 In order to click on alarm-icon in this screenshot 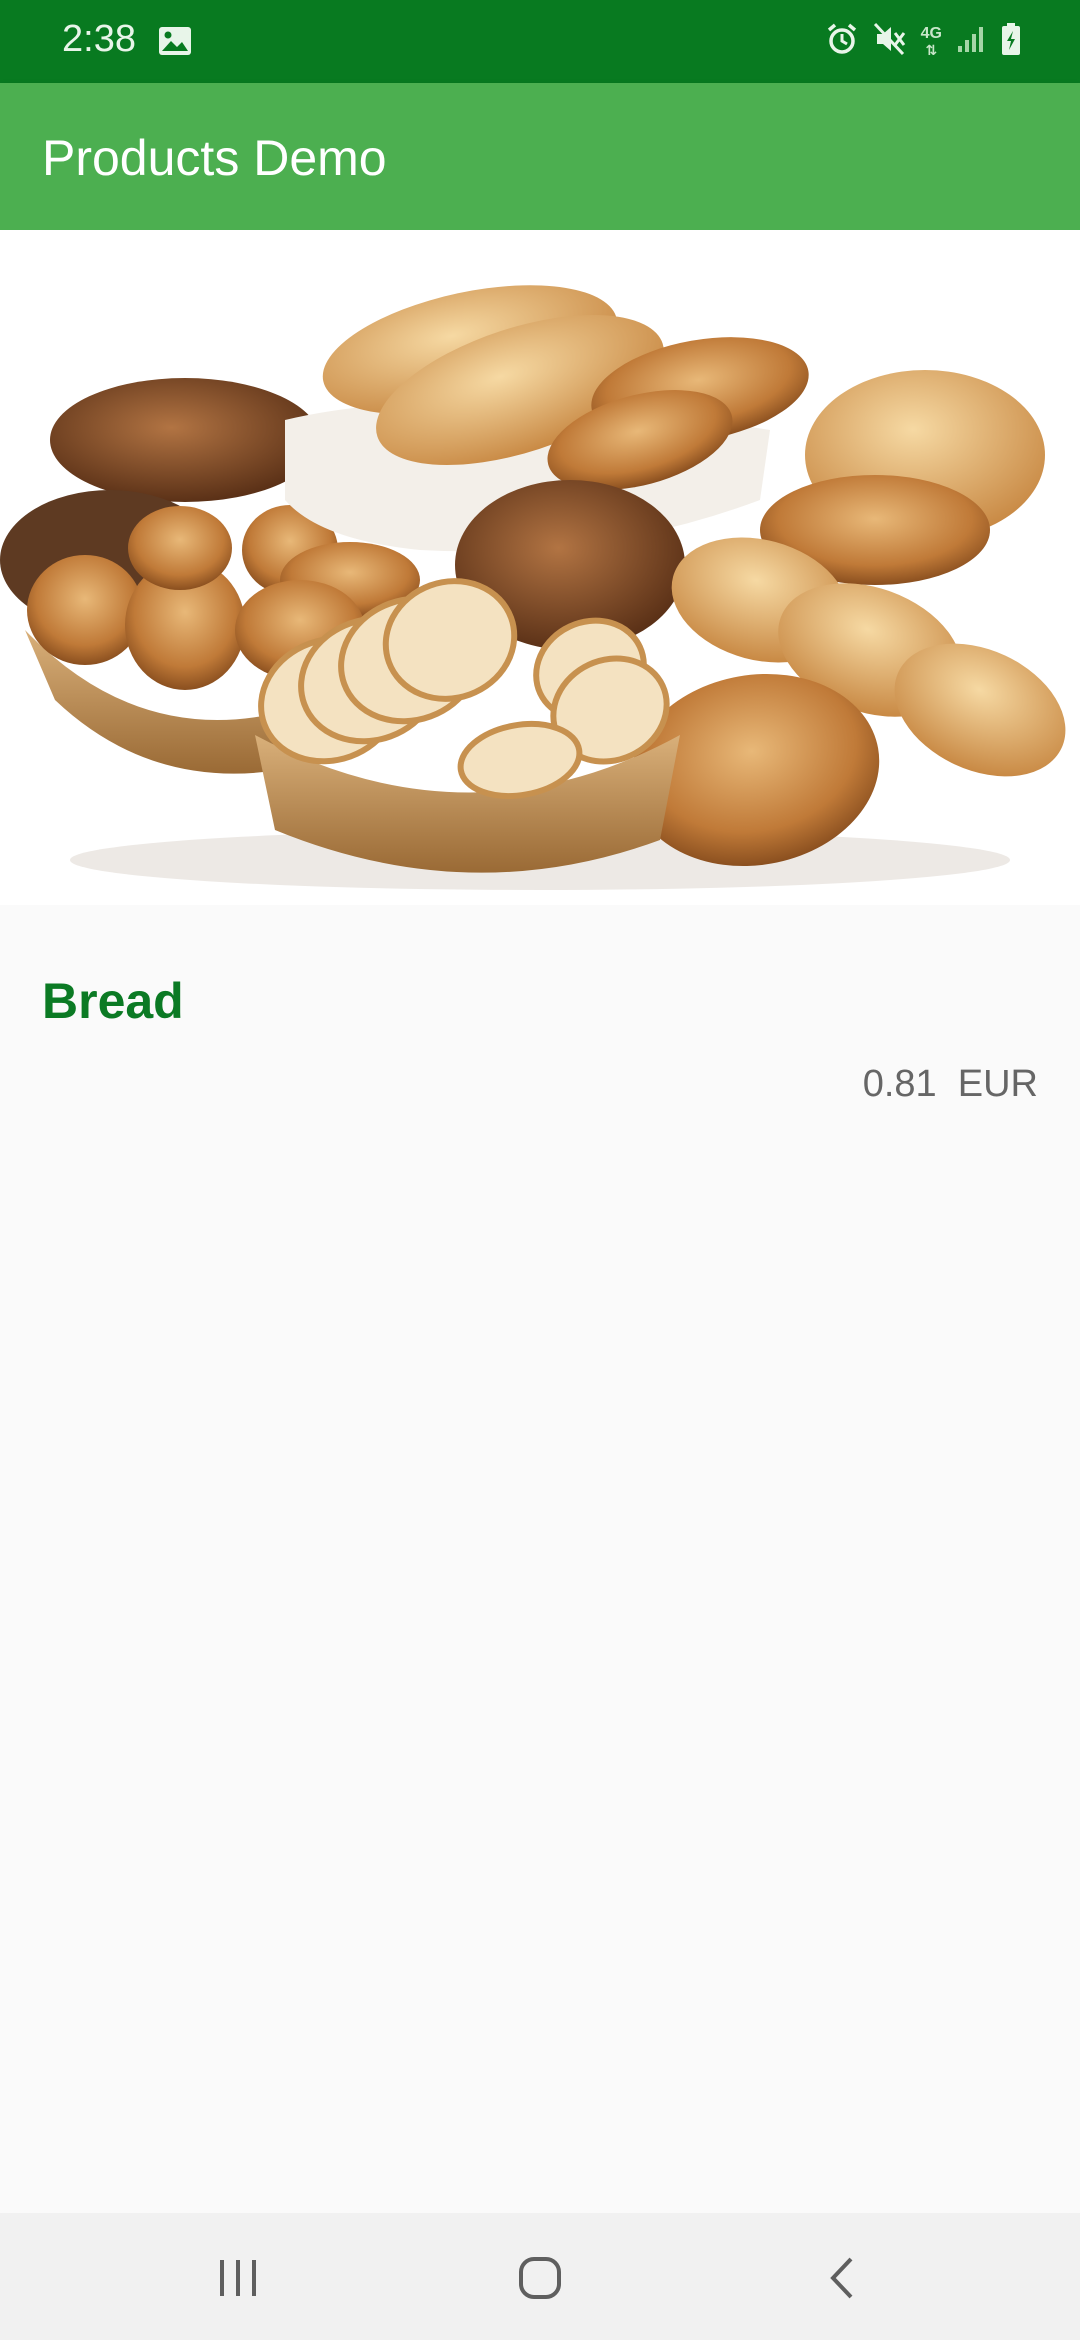, I will do `click(842, 41)`.